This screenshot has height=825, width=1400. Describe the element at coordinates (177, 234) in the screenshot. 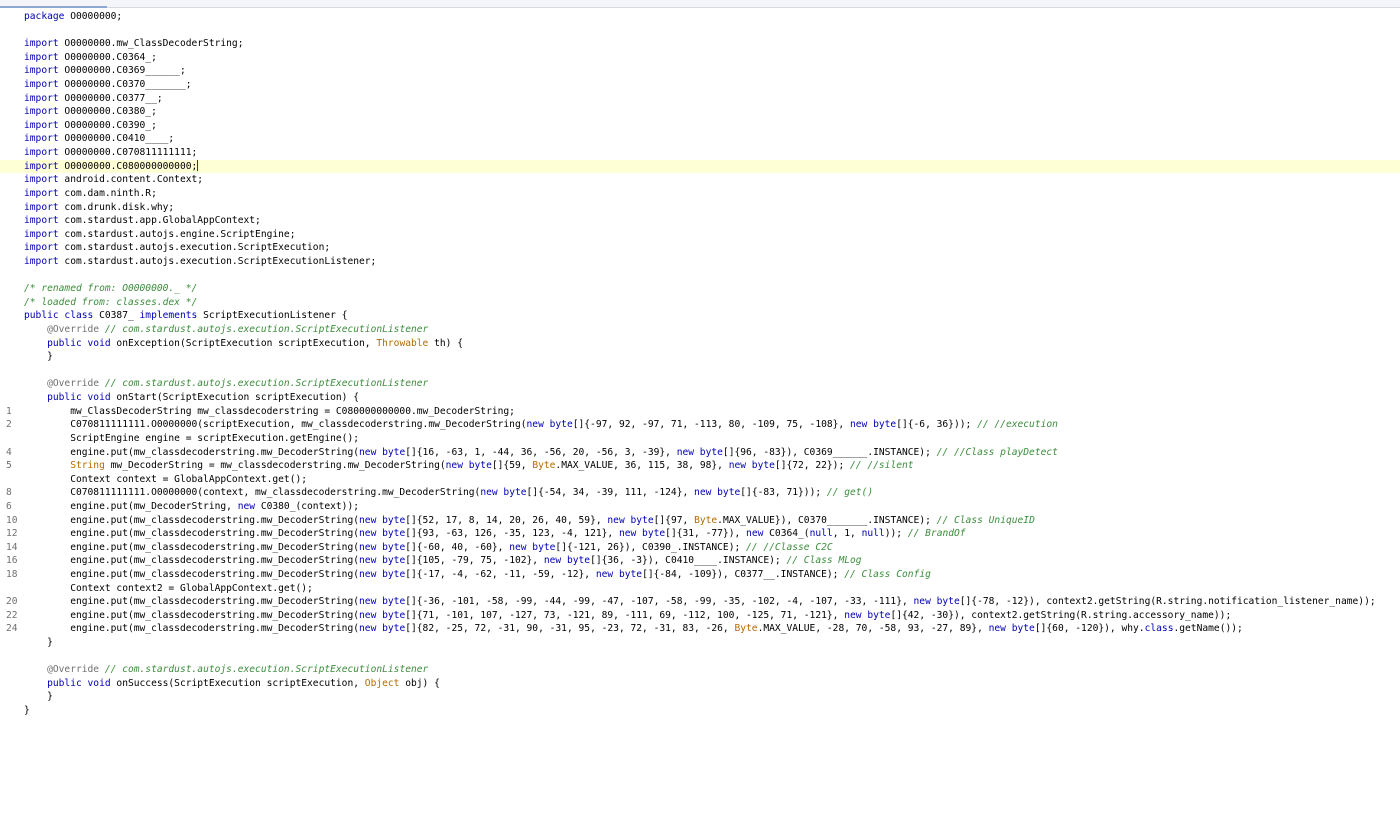

I see `code-token-plain: com.stardust.autojs.engine.ScriptEngine;` at that location.